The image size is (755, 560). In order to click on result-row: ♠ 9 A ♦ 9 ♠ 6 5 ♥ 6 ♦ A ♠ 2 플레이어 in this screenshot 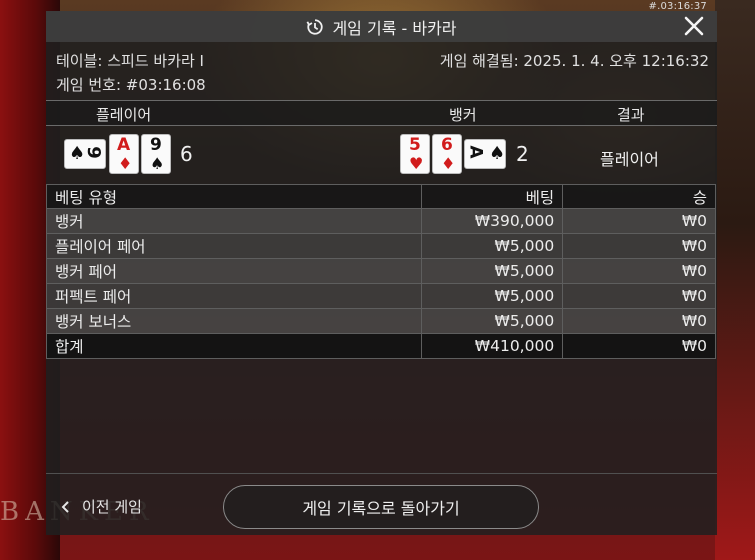, I will do `click(381, 154)`.